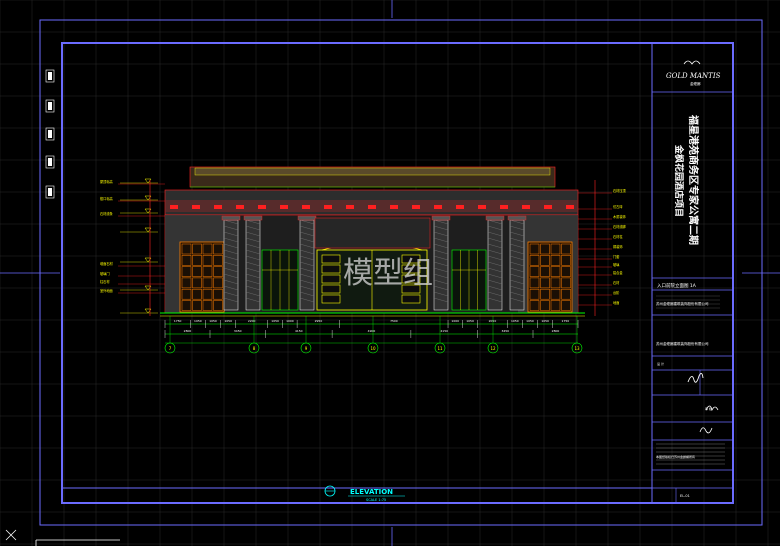  Describe the element at coordinates (493, 348) in the screenshot. I see `axis-label: 12` at that location.